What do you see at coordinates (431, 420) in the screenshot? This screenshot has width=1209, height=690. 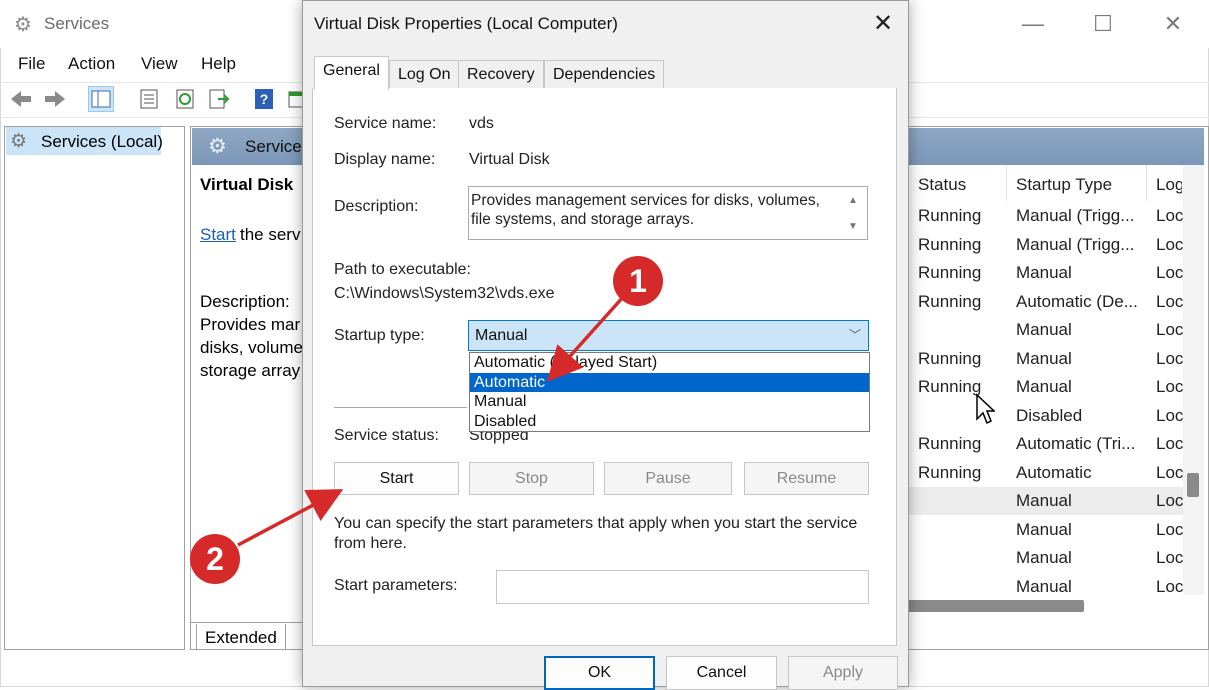 I see `annotation-arrows` at bounding box center [431, 420].